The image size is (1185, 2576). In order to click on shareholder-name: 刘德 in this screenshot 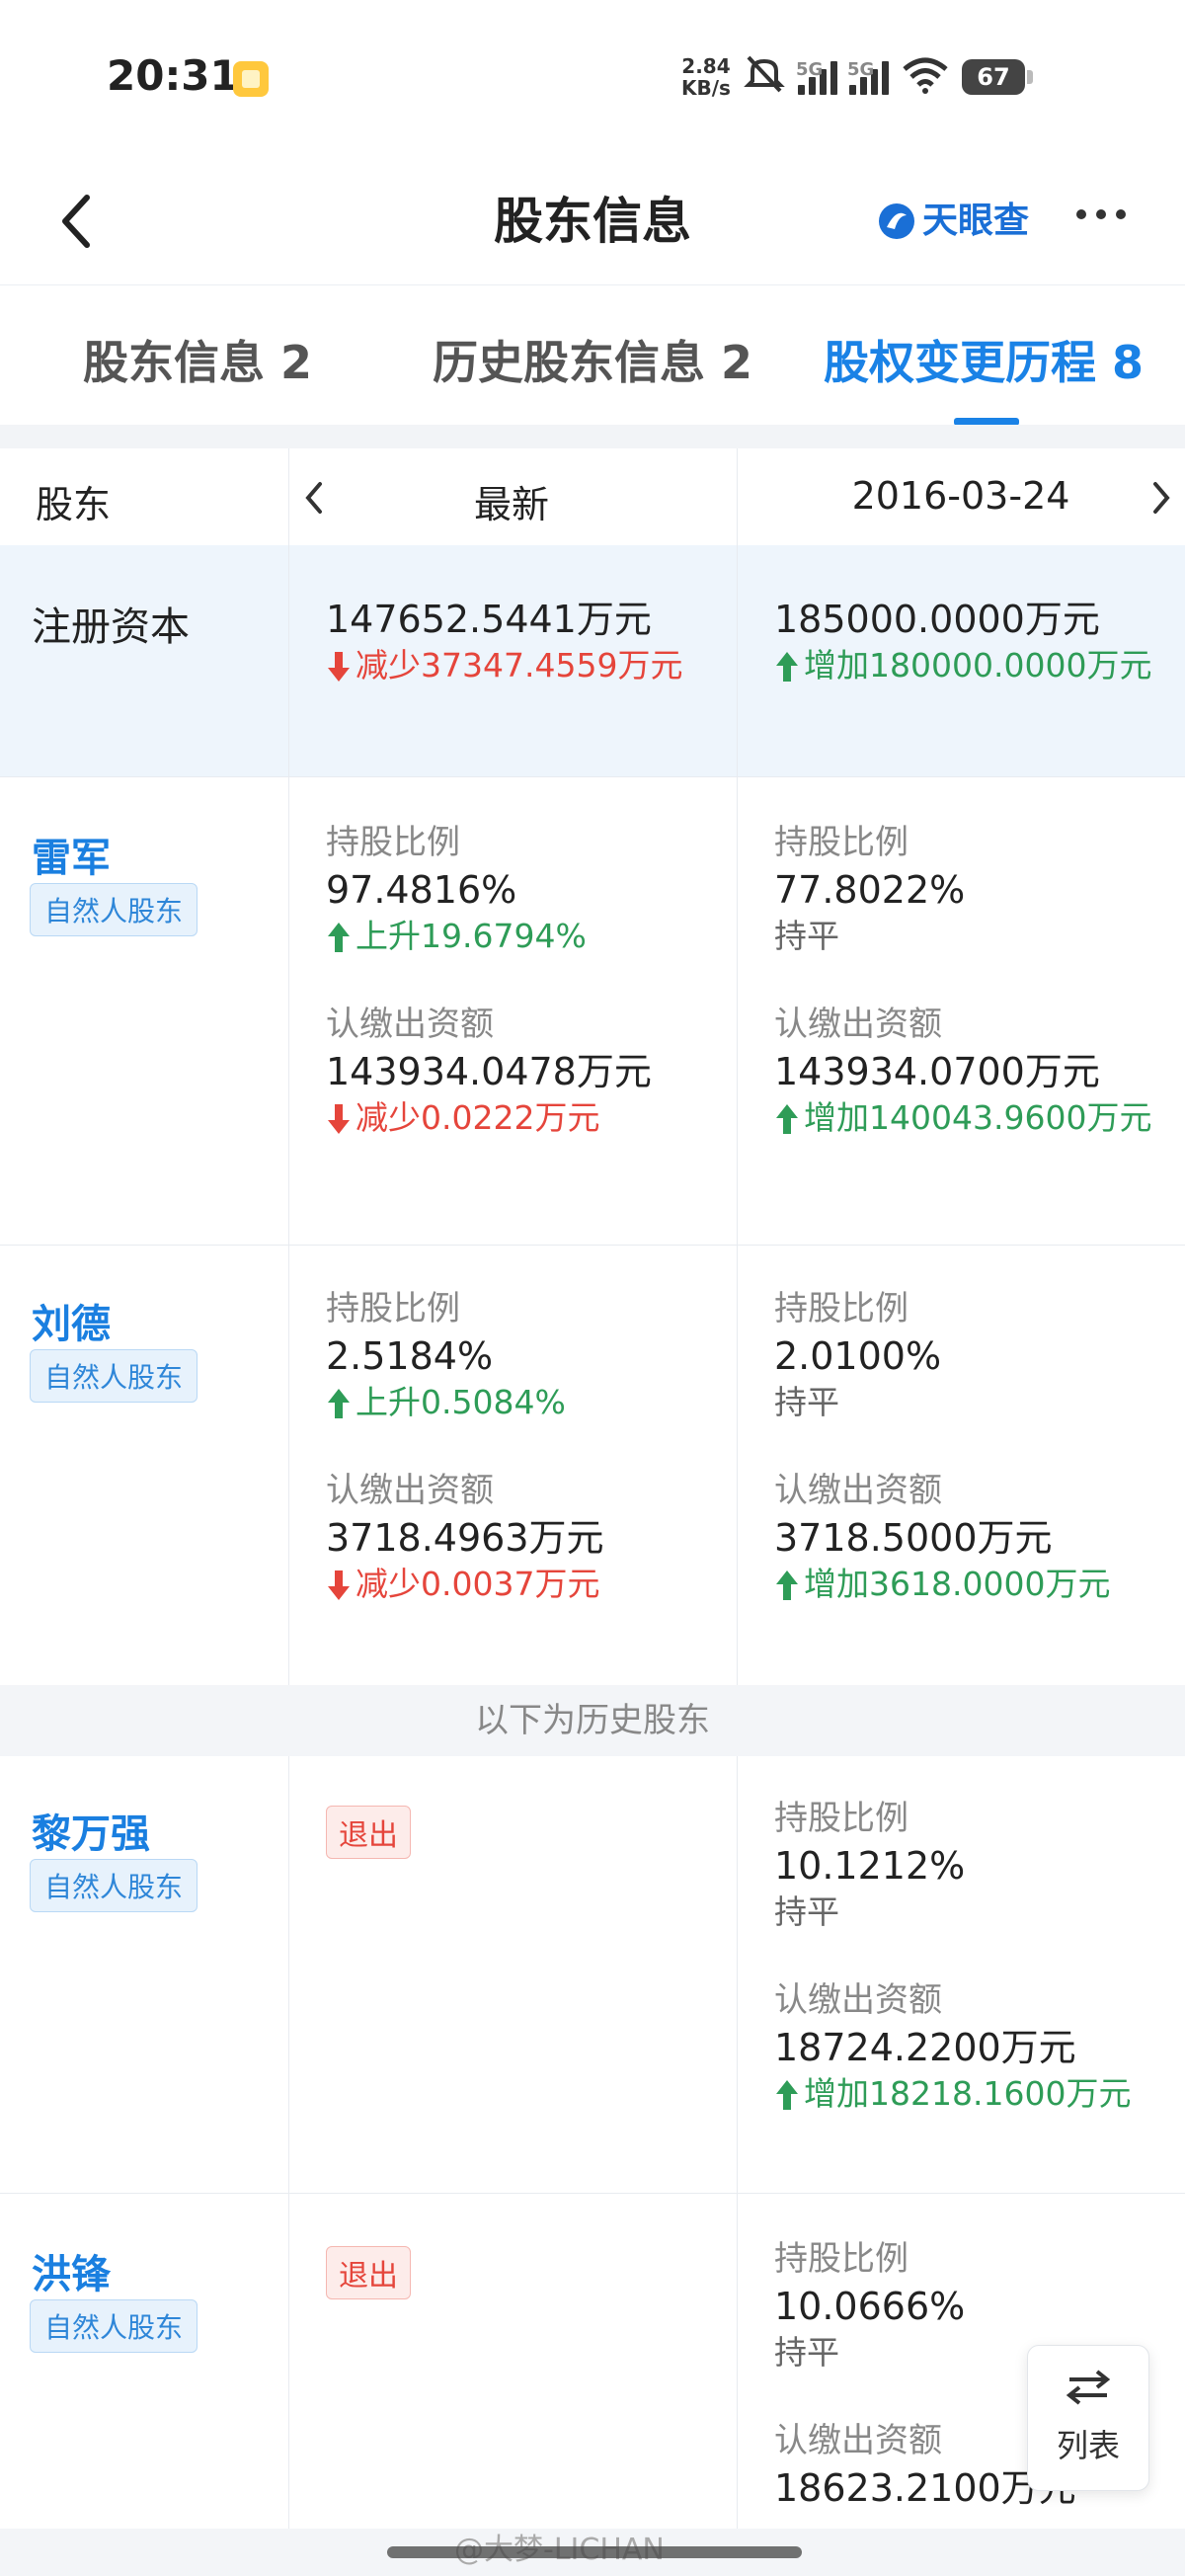, I will do `click(71, 1320)`.